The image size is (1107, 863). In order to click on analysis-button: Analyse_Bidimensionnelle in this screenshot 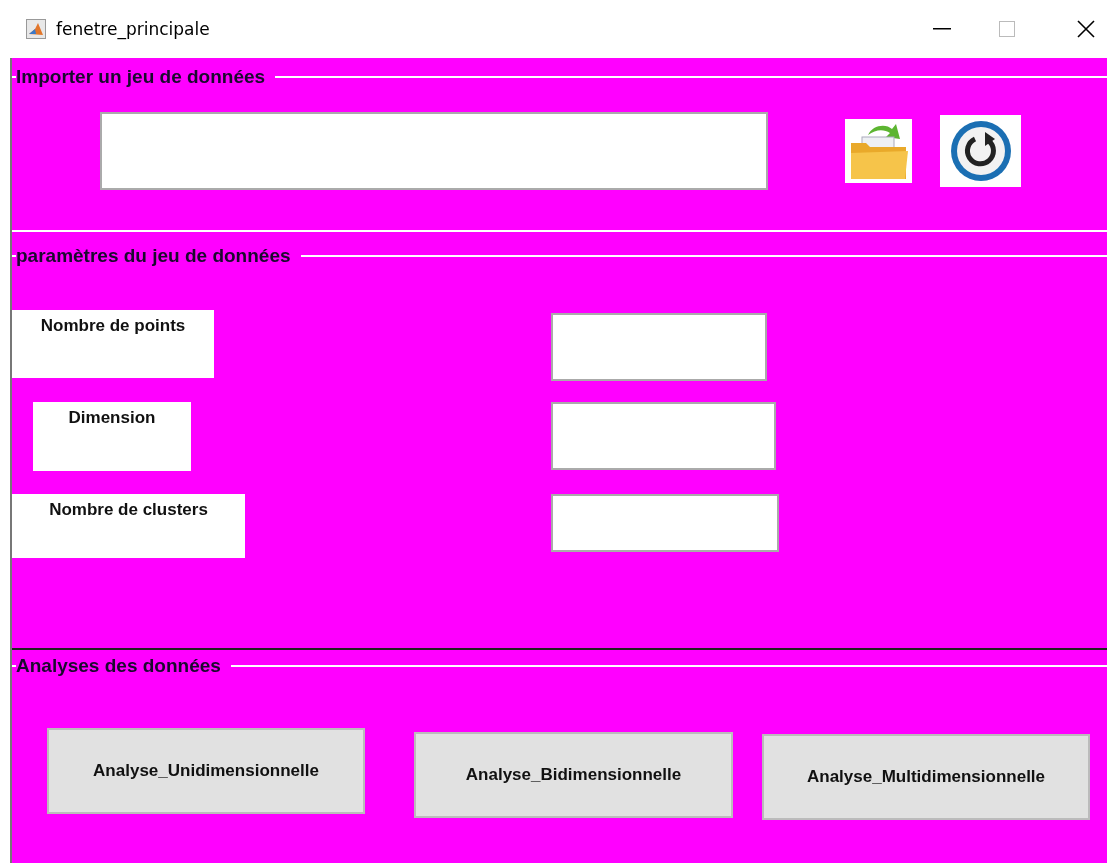, I will do `click(573, 775)`.